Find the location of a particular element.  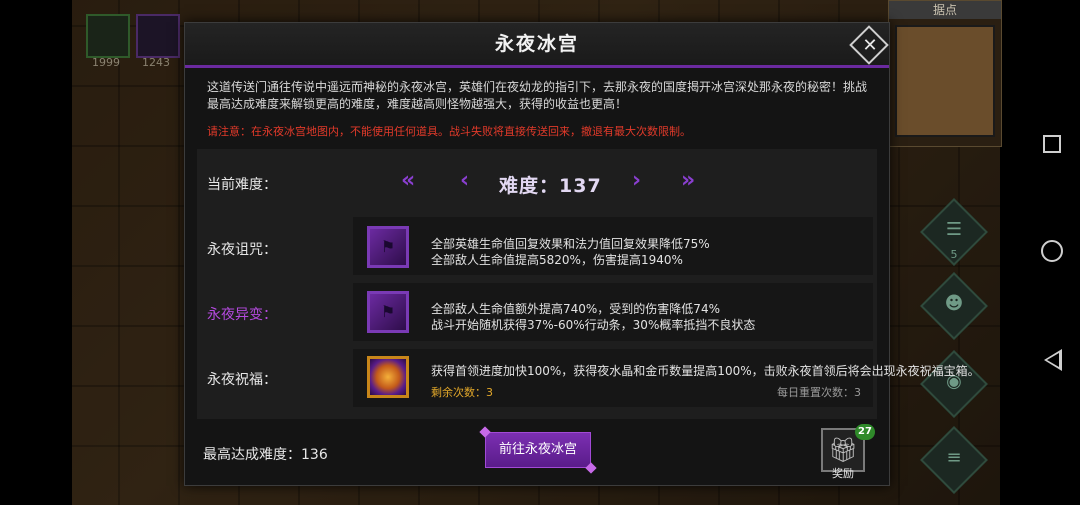

home-button is located at coordinates (1052, 251).